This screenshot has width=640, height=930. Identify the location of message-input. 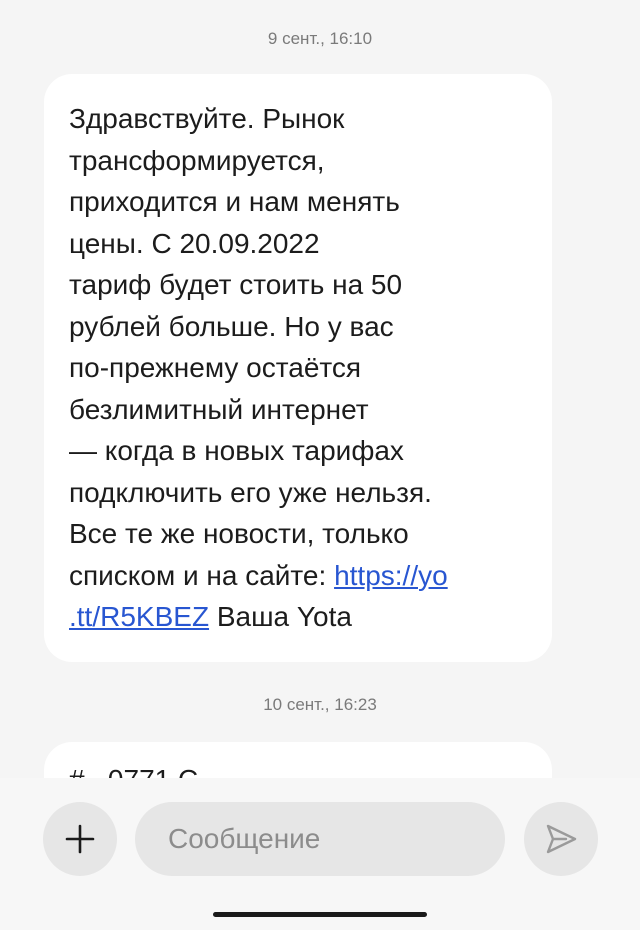
(328, 839).